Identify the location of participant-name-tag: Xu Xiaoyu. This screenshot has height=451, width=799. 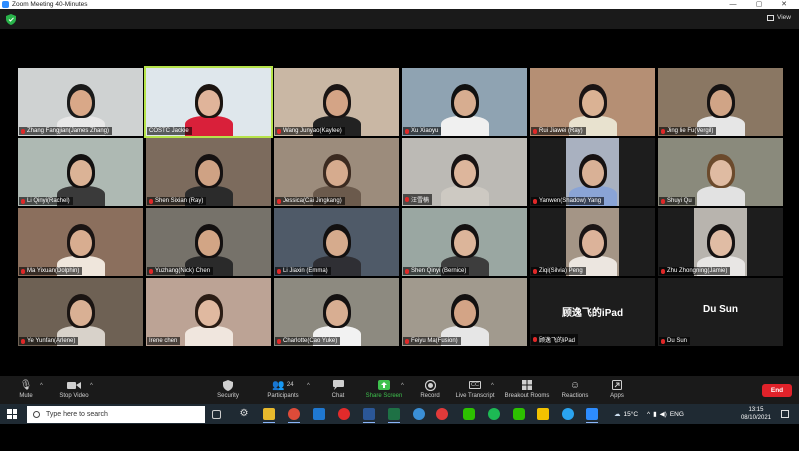
(422, 131).